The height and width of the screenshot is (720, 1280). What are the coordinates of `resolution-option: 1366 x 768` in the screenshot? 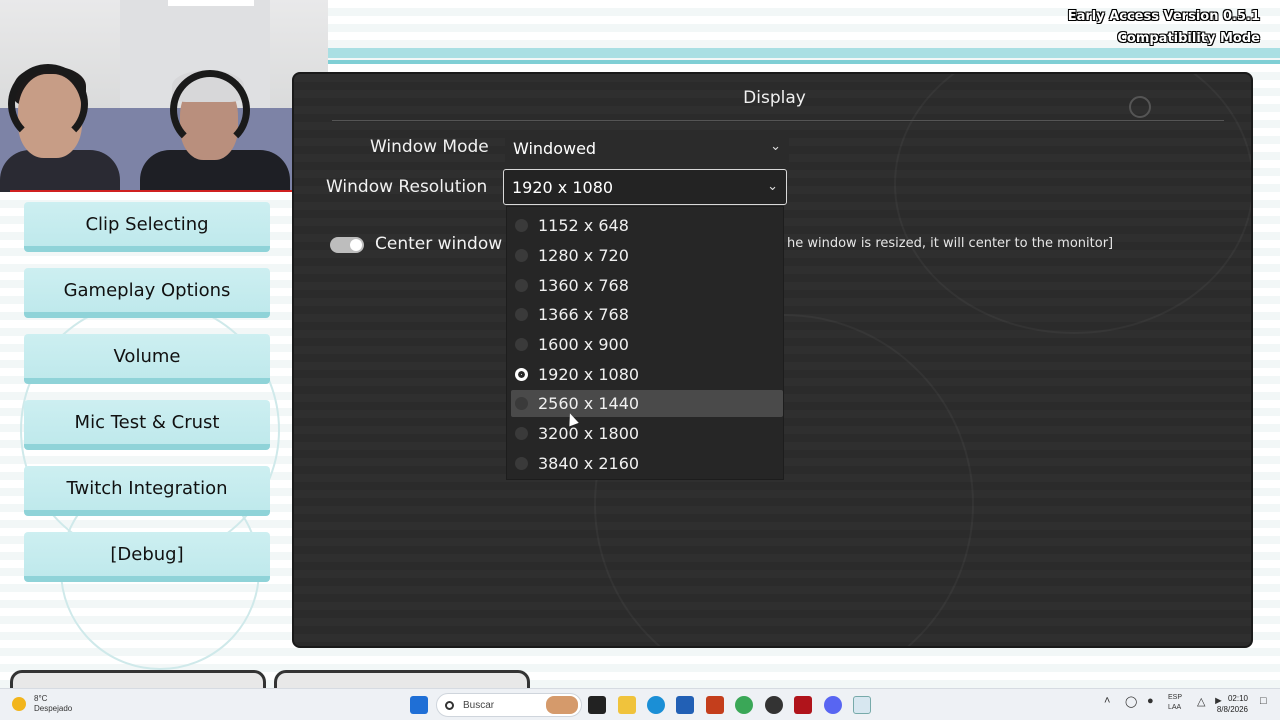 It's located at (647, 314).